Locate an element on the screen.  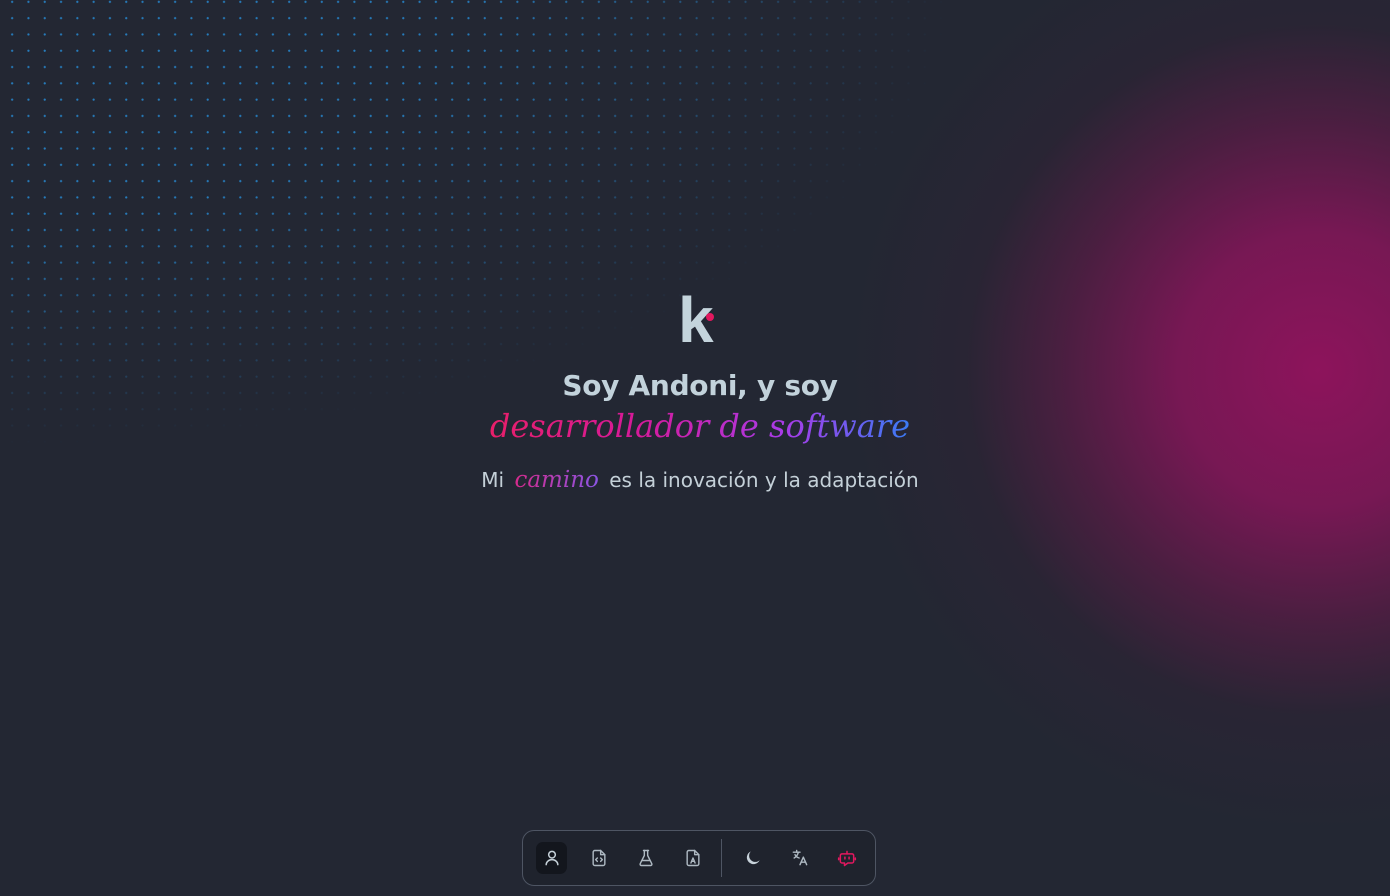
dock-lab-button is located at coordinates (645, 858).